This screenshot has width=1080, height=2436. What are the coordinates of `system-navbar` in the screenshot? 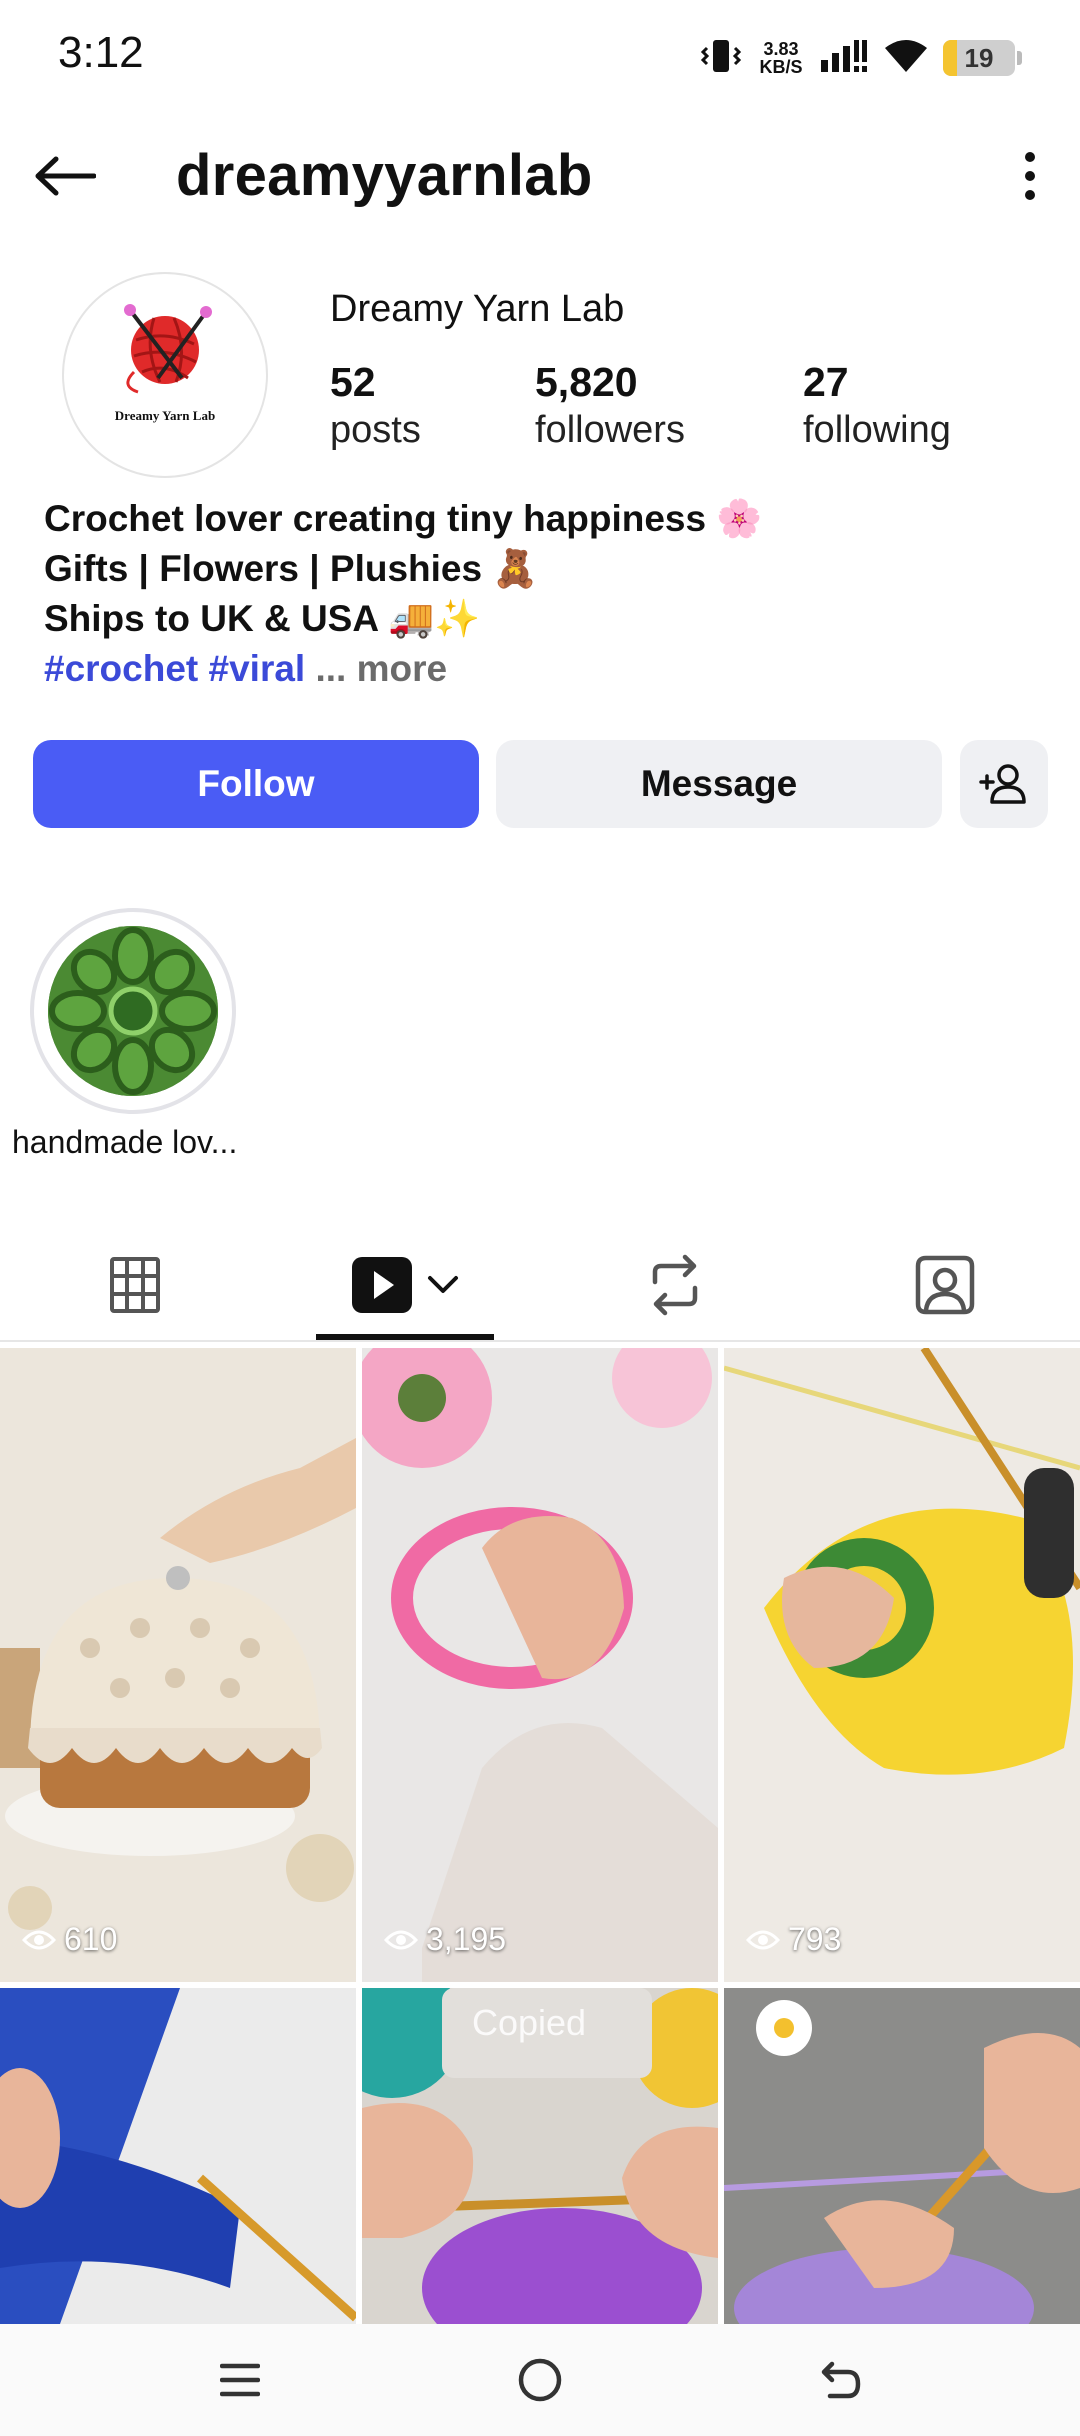 It's located at (540, 2380).